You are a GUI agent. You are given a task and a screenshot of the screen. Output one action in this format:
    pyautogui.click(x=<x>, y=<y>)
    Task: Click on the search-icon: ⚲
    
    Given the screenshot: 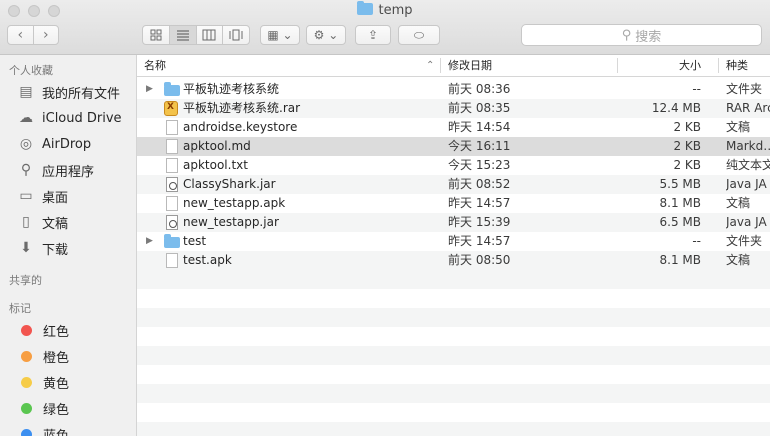 What is the action you would take?
    pyautogui.click(x=626, y=35)
    